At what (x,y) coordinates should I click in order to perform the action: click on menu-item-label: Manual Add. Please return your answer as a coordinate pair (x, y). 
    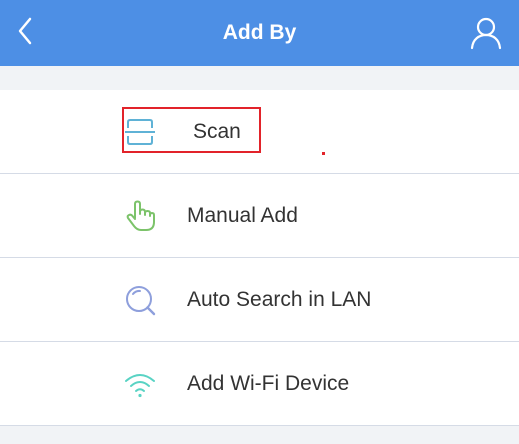
    Looking at the image, I should click on (242, 215).